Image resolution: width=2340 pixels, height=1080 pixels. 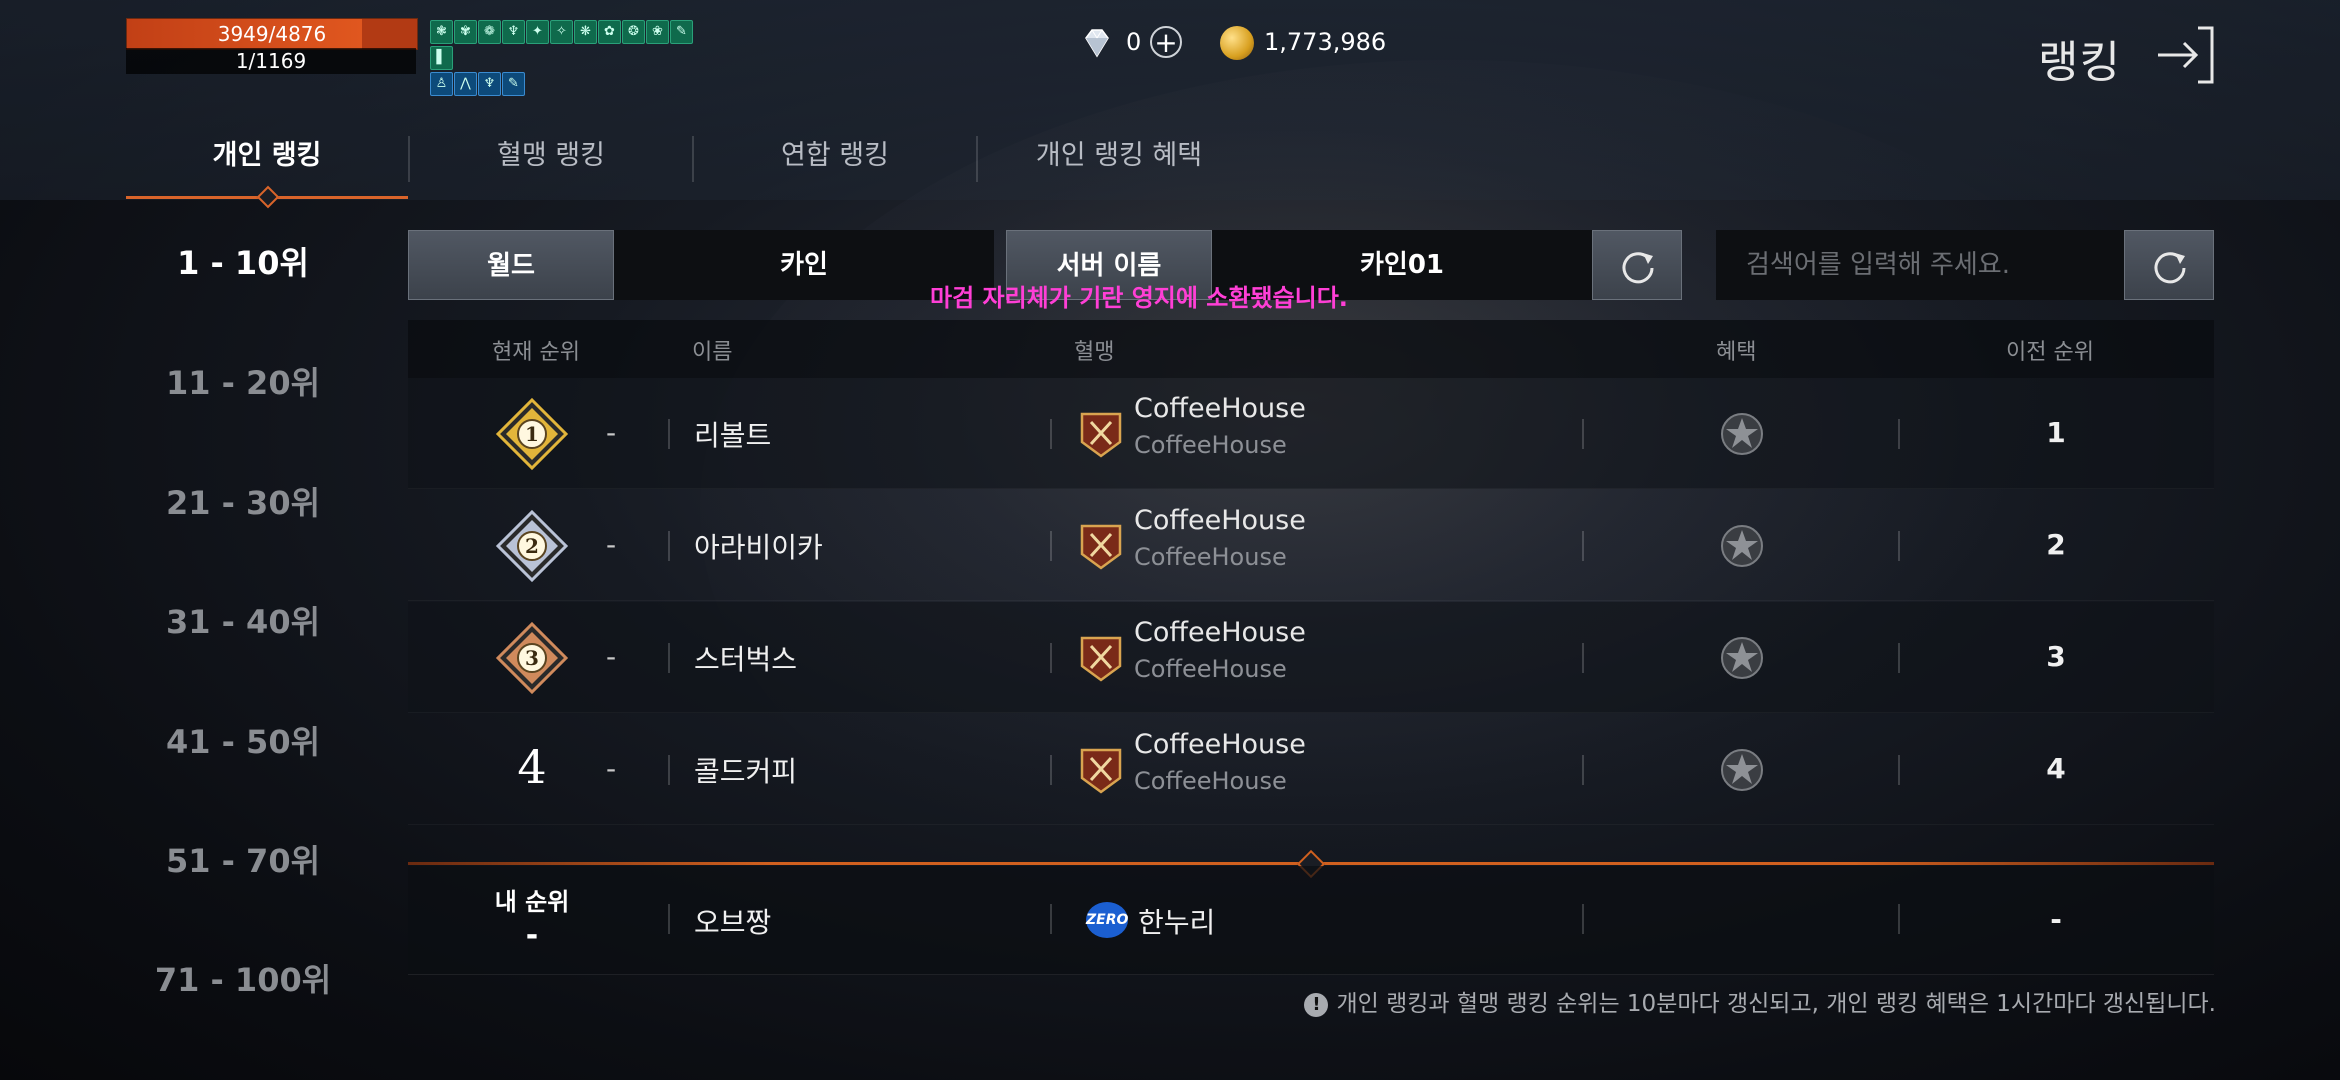 What do you see at coordinates (243, 261) in the screenshot?
I see `range-1-10: 1 - 10위` at bounding box center [243, 261].